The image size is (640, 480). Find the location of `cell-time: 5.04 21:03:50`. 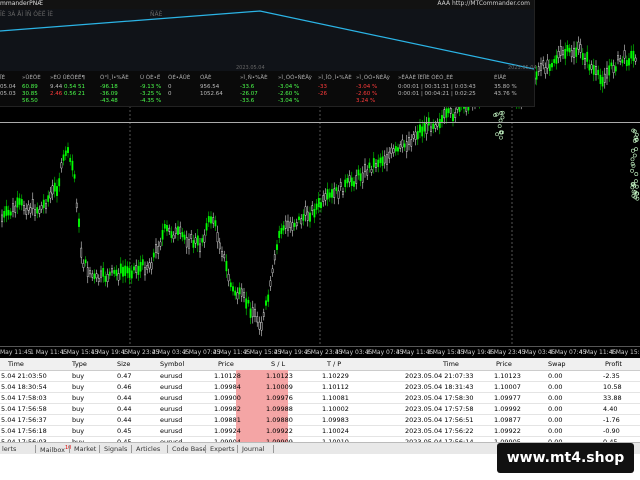

cell-time: 5.04 21:03:50 is located at coordinates (24, 376).